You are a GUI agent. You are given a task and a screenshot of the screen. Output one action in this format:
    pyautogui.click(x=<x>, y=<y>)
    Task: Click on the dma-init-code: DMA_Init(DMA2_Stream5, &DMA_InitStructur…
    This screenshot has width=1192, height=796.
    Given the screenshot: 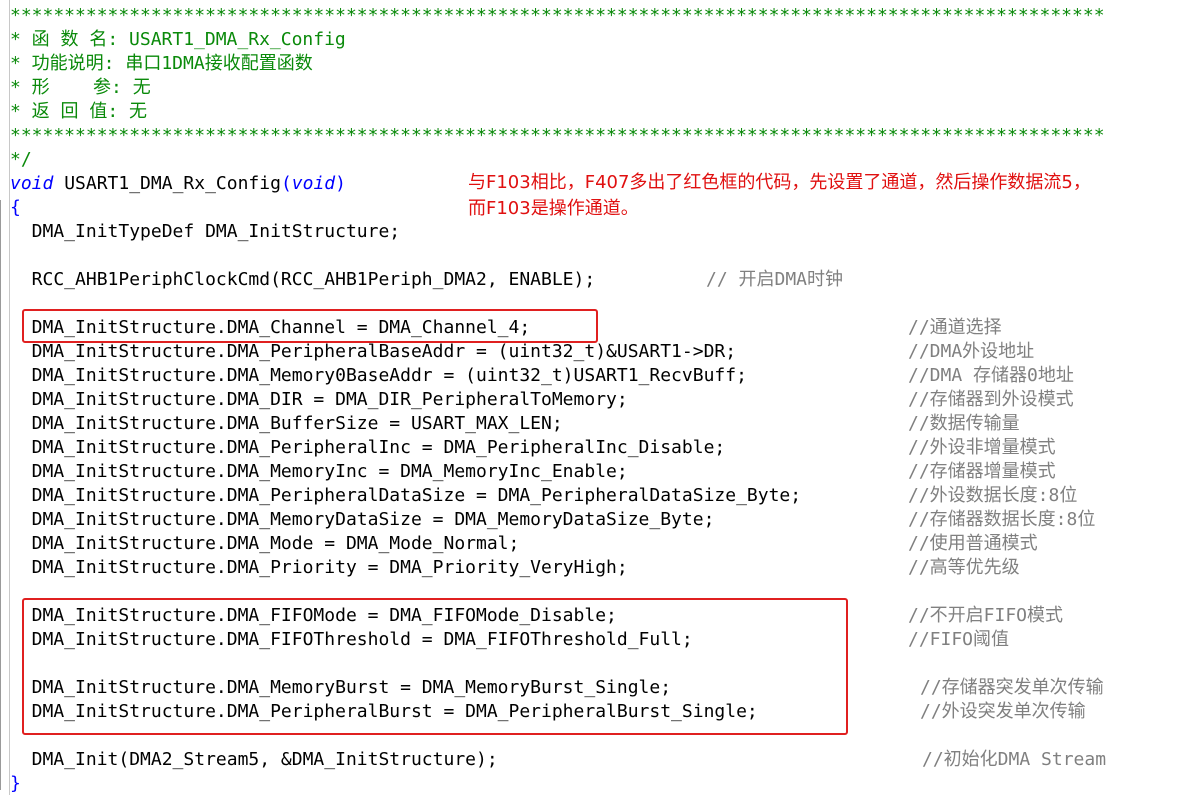 What is the action you would take?
    pyautogui.click(x=254, y=759)
    